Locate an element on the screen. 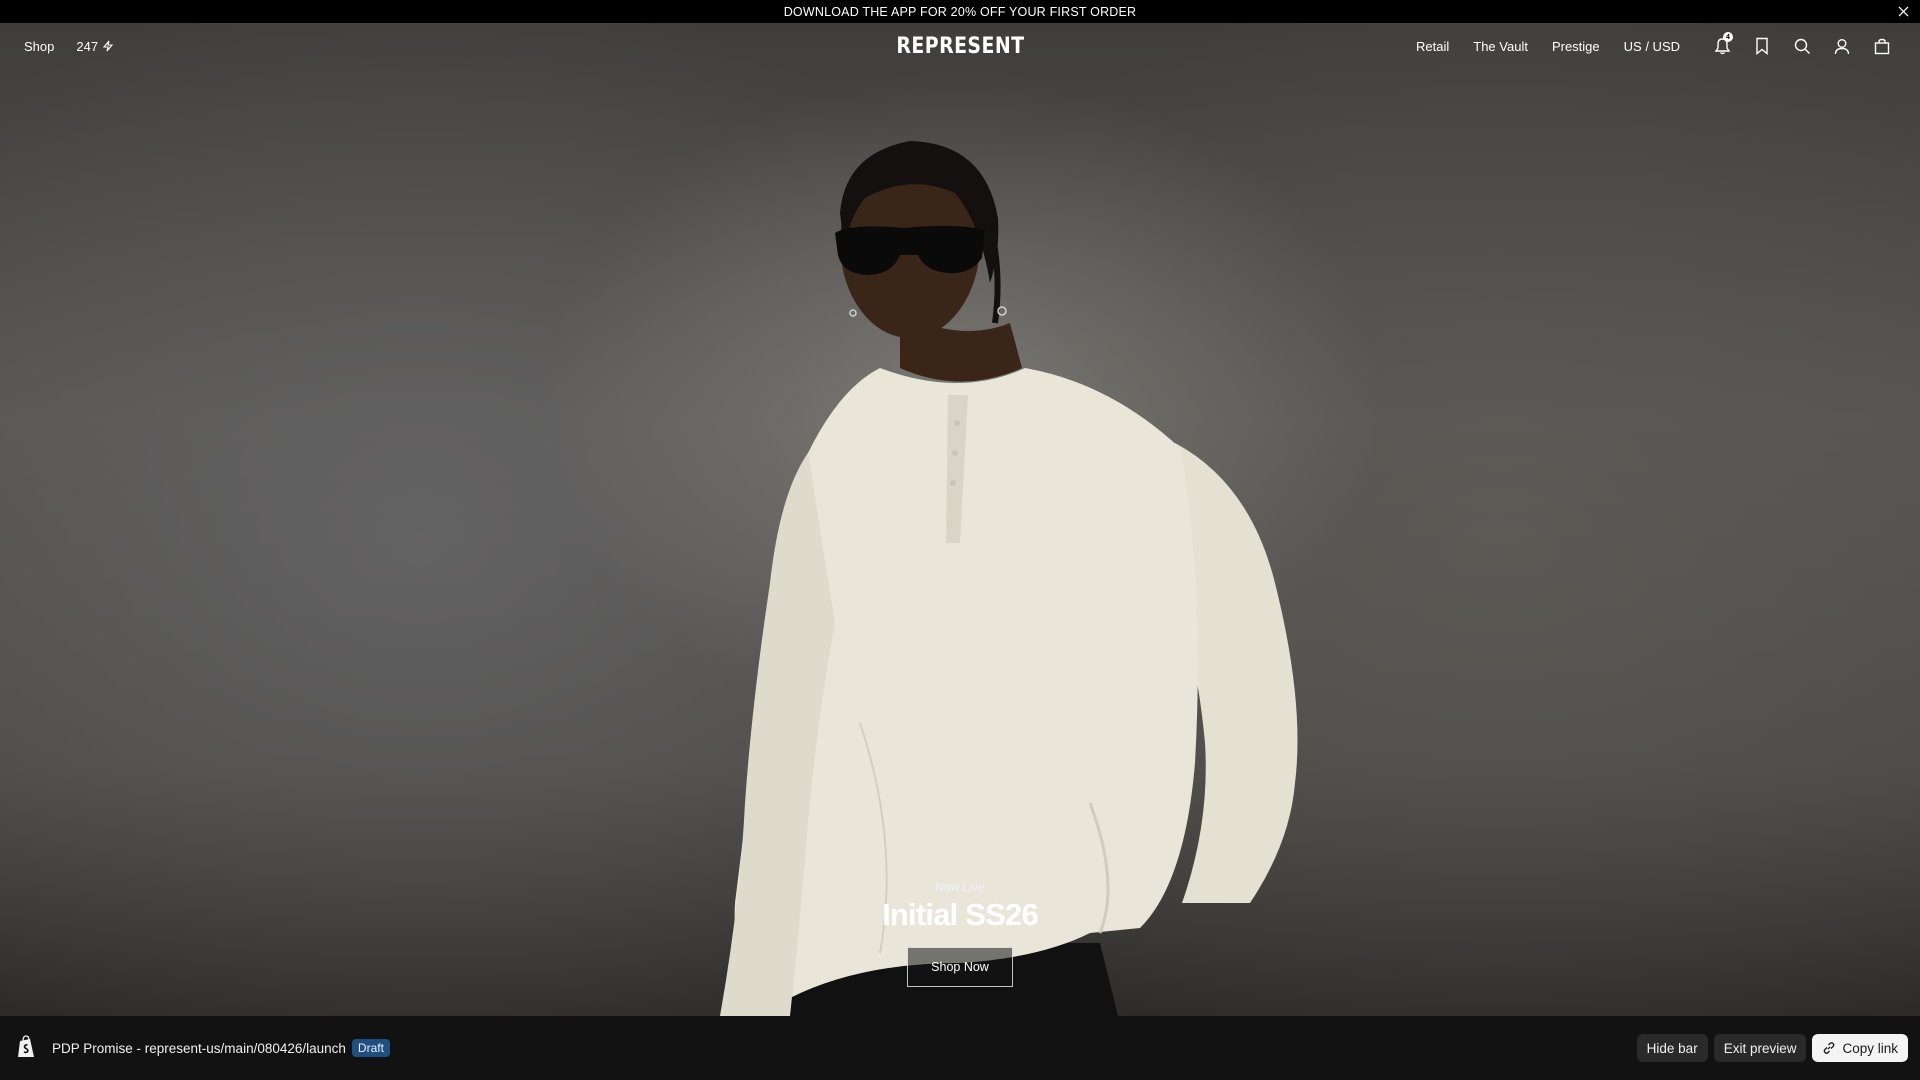  bookmark-icon is located at coordinates (1762, 46).